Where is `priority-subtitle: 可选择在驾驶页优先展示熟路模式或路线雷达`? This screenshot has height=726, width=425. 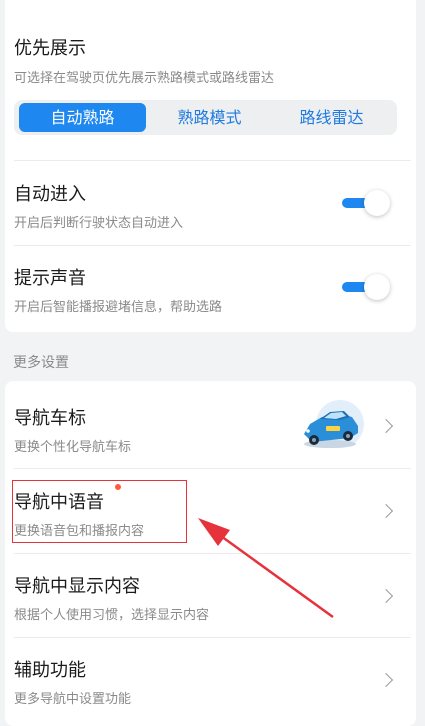
priority-subtitle: 可选择在驾驶页优先展示熟路模式或路线雷达 is located at coordinates (144, 78).